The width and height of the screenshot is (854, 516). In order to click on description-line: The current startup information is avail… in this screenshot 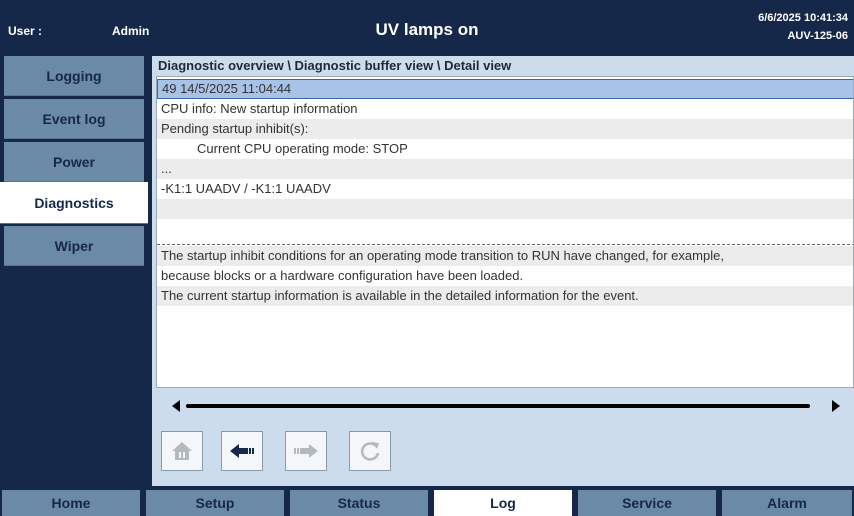, I will do `click(505, 296)`.